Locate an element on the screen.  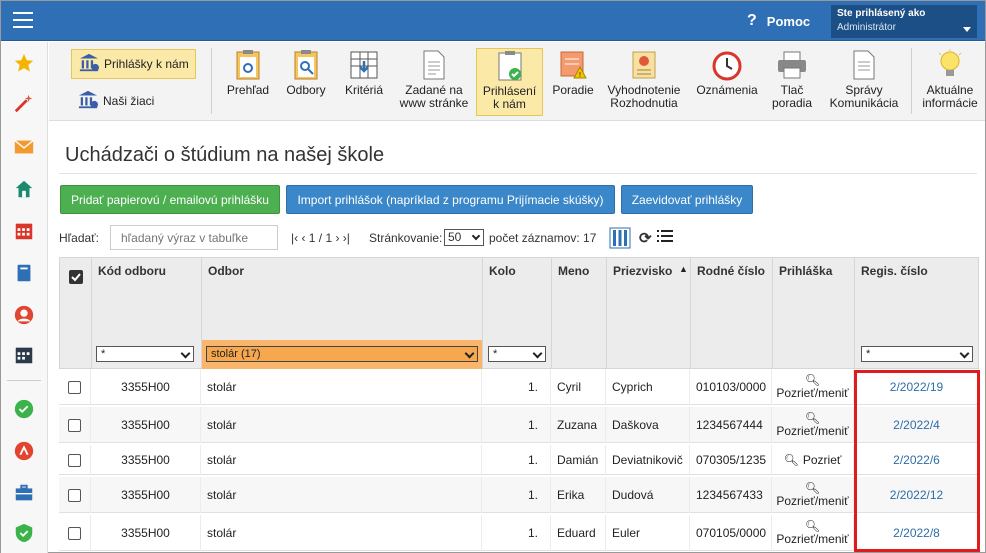
cell-reg: 2/2022/12 is located at coordinates (916, 495).